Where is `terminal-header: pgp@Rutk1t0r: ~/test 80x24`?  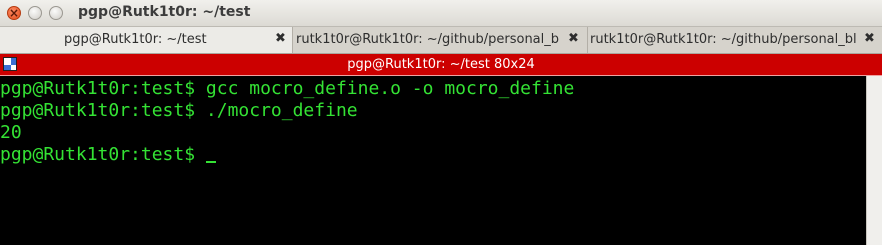
terminal-header: pgp@Rutk1t0r: ~/test 80x24 is located at coordinates (441, 65).